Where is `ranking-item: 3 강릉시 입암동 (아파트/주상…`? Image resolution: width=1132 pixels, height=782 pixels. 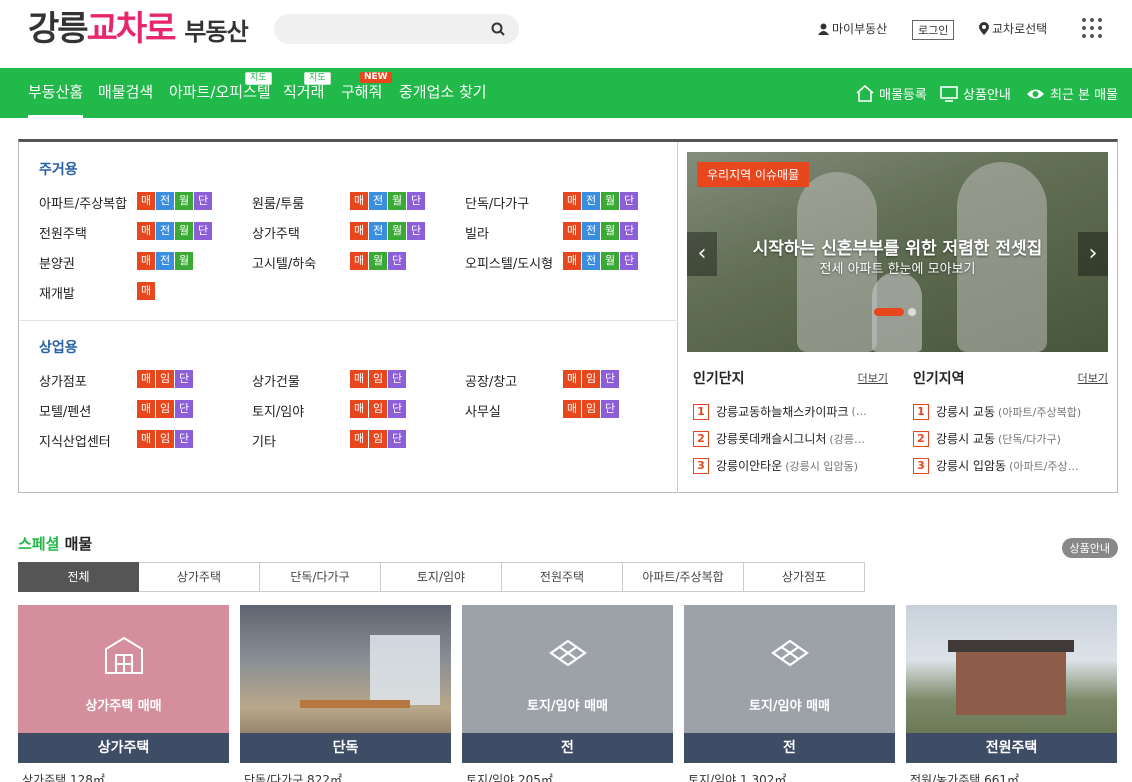
ranking-item: 3 강릉시 입암동 (아파트/주상… is located at coordinates (1010, 465).